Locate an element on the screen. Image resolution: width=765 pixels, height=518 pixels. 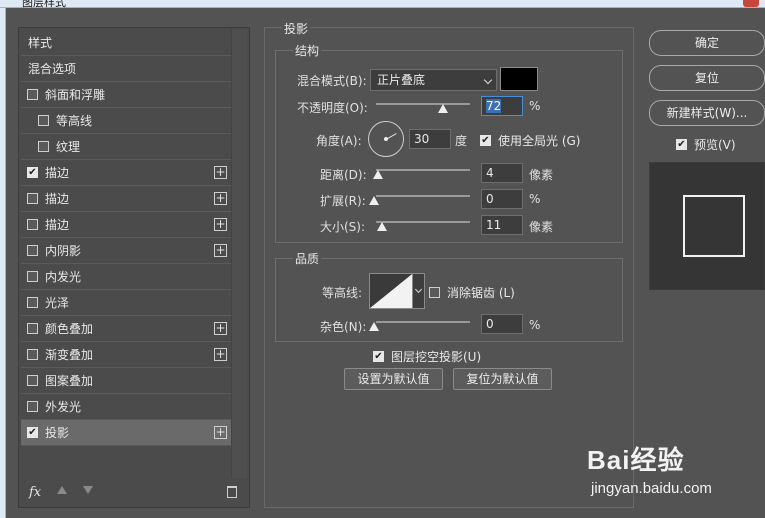
angle-dial is located at coordinates (386, 139).